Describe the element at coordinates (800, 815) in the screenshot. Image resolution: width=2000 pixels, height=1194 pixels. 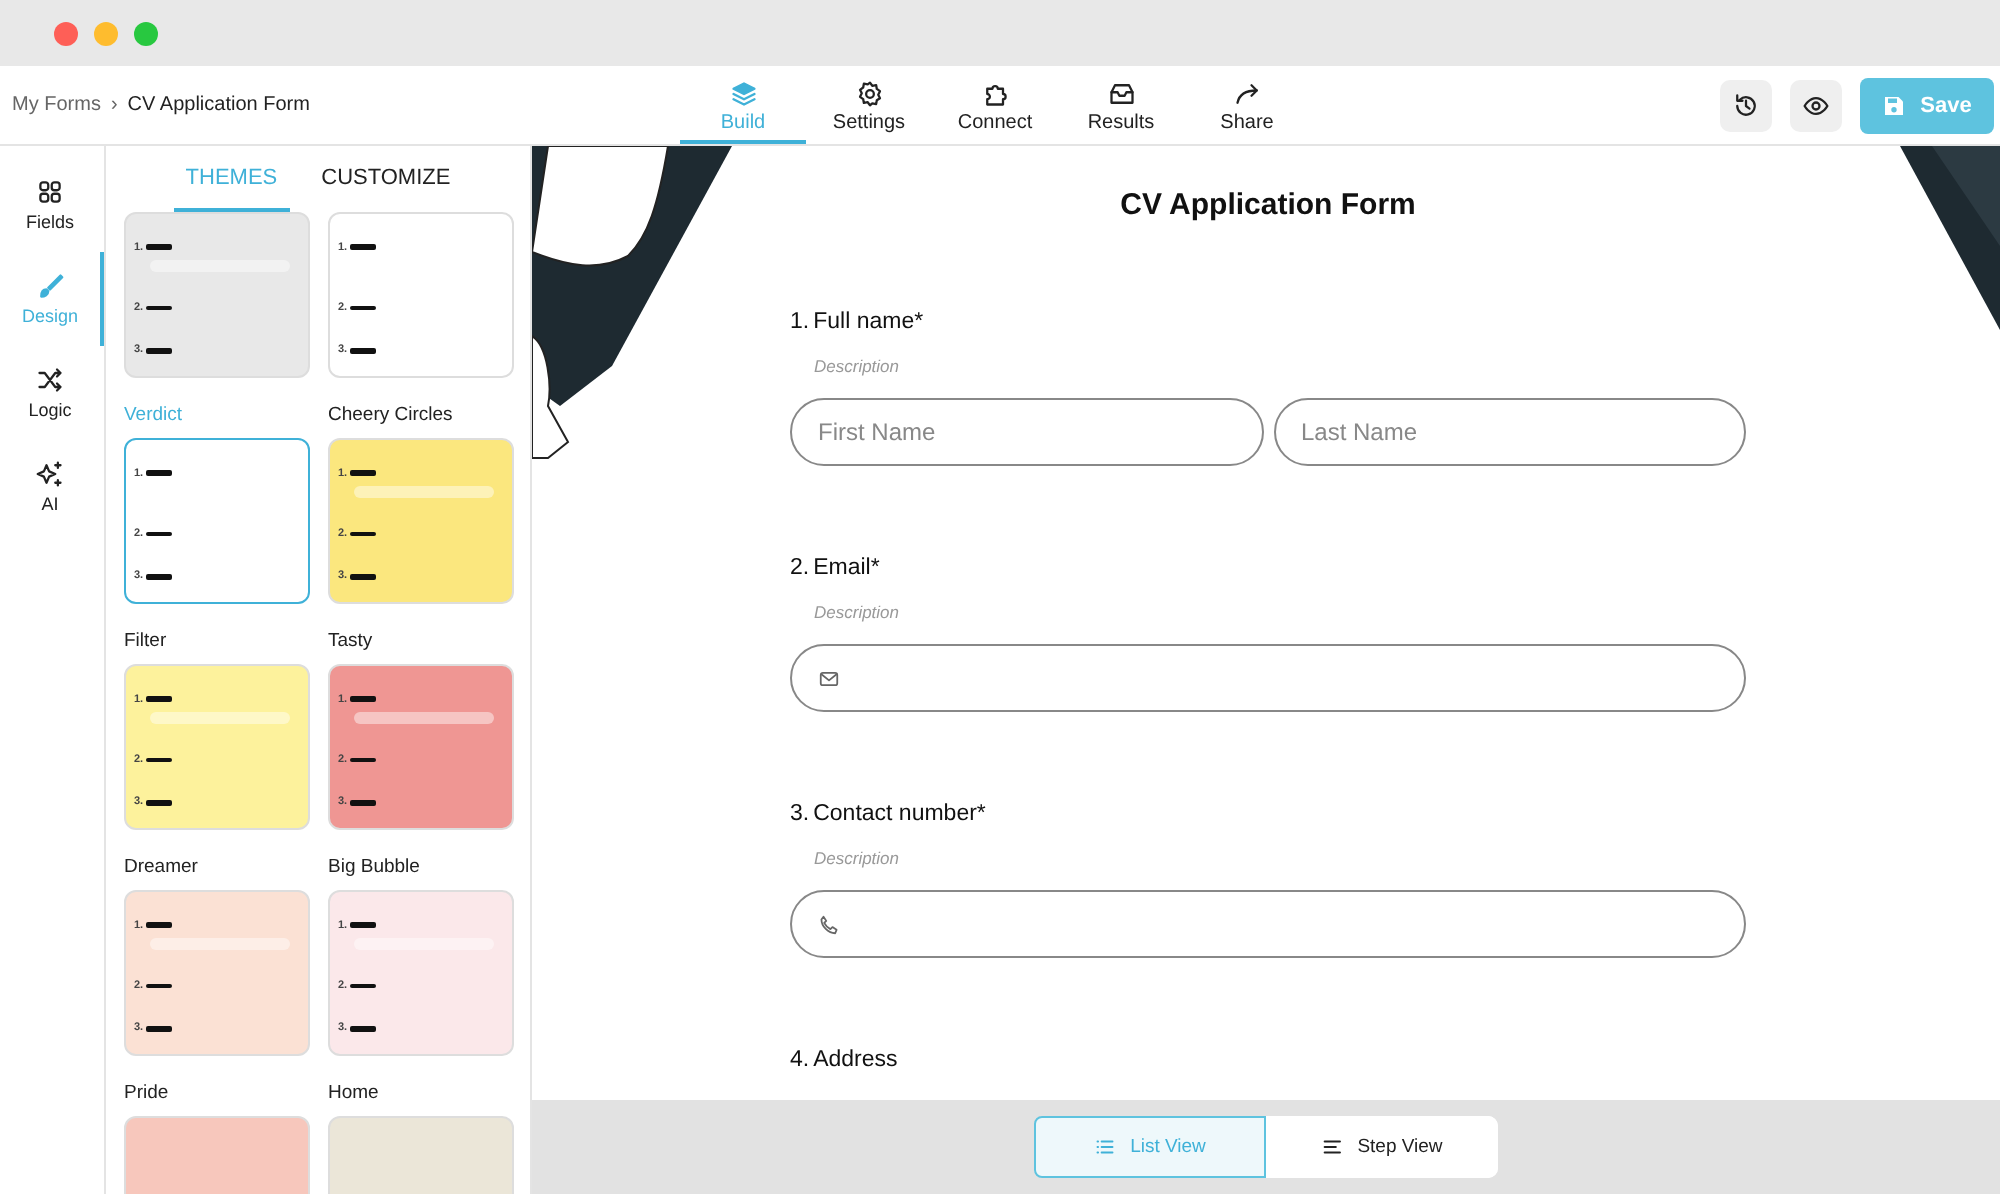
I see `question-number: 3.` at that location.